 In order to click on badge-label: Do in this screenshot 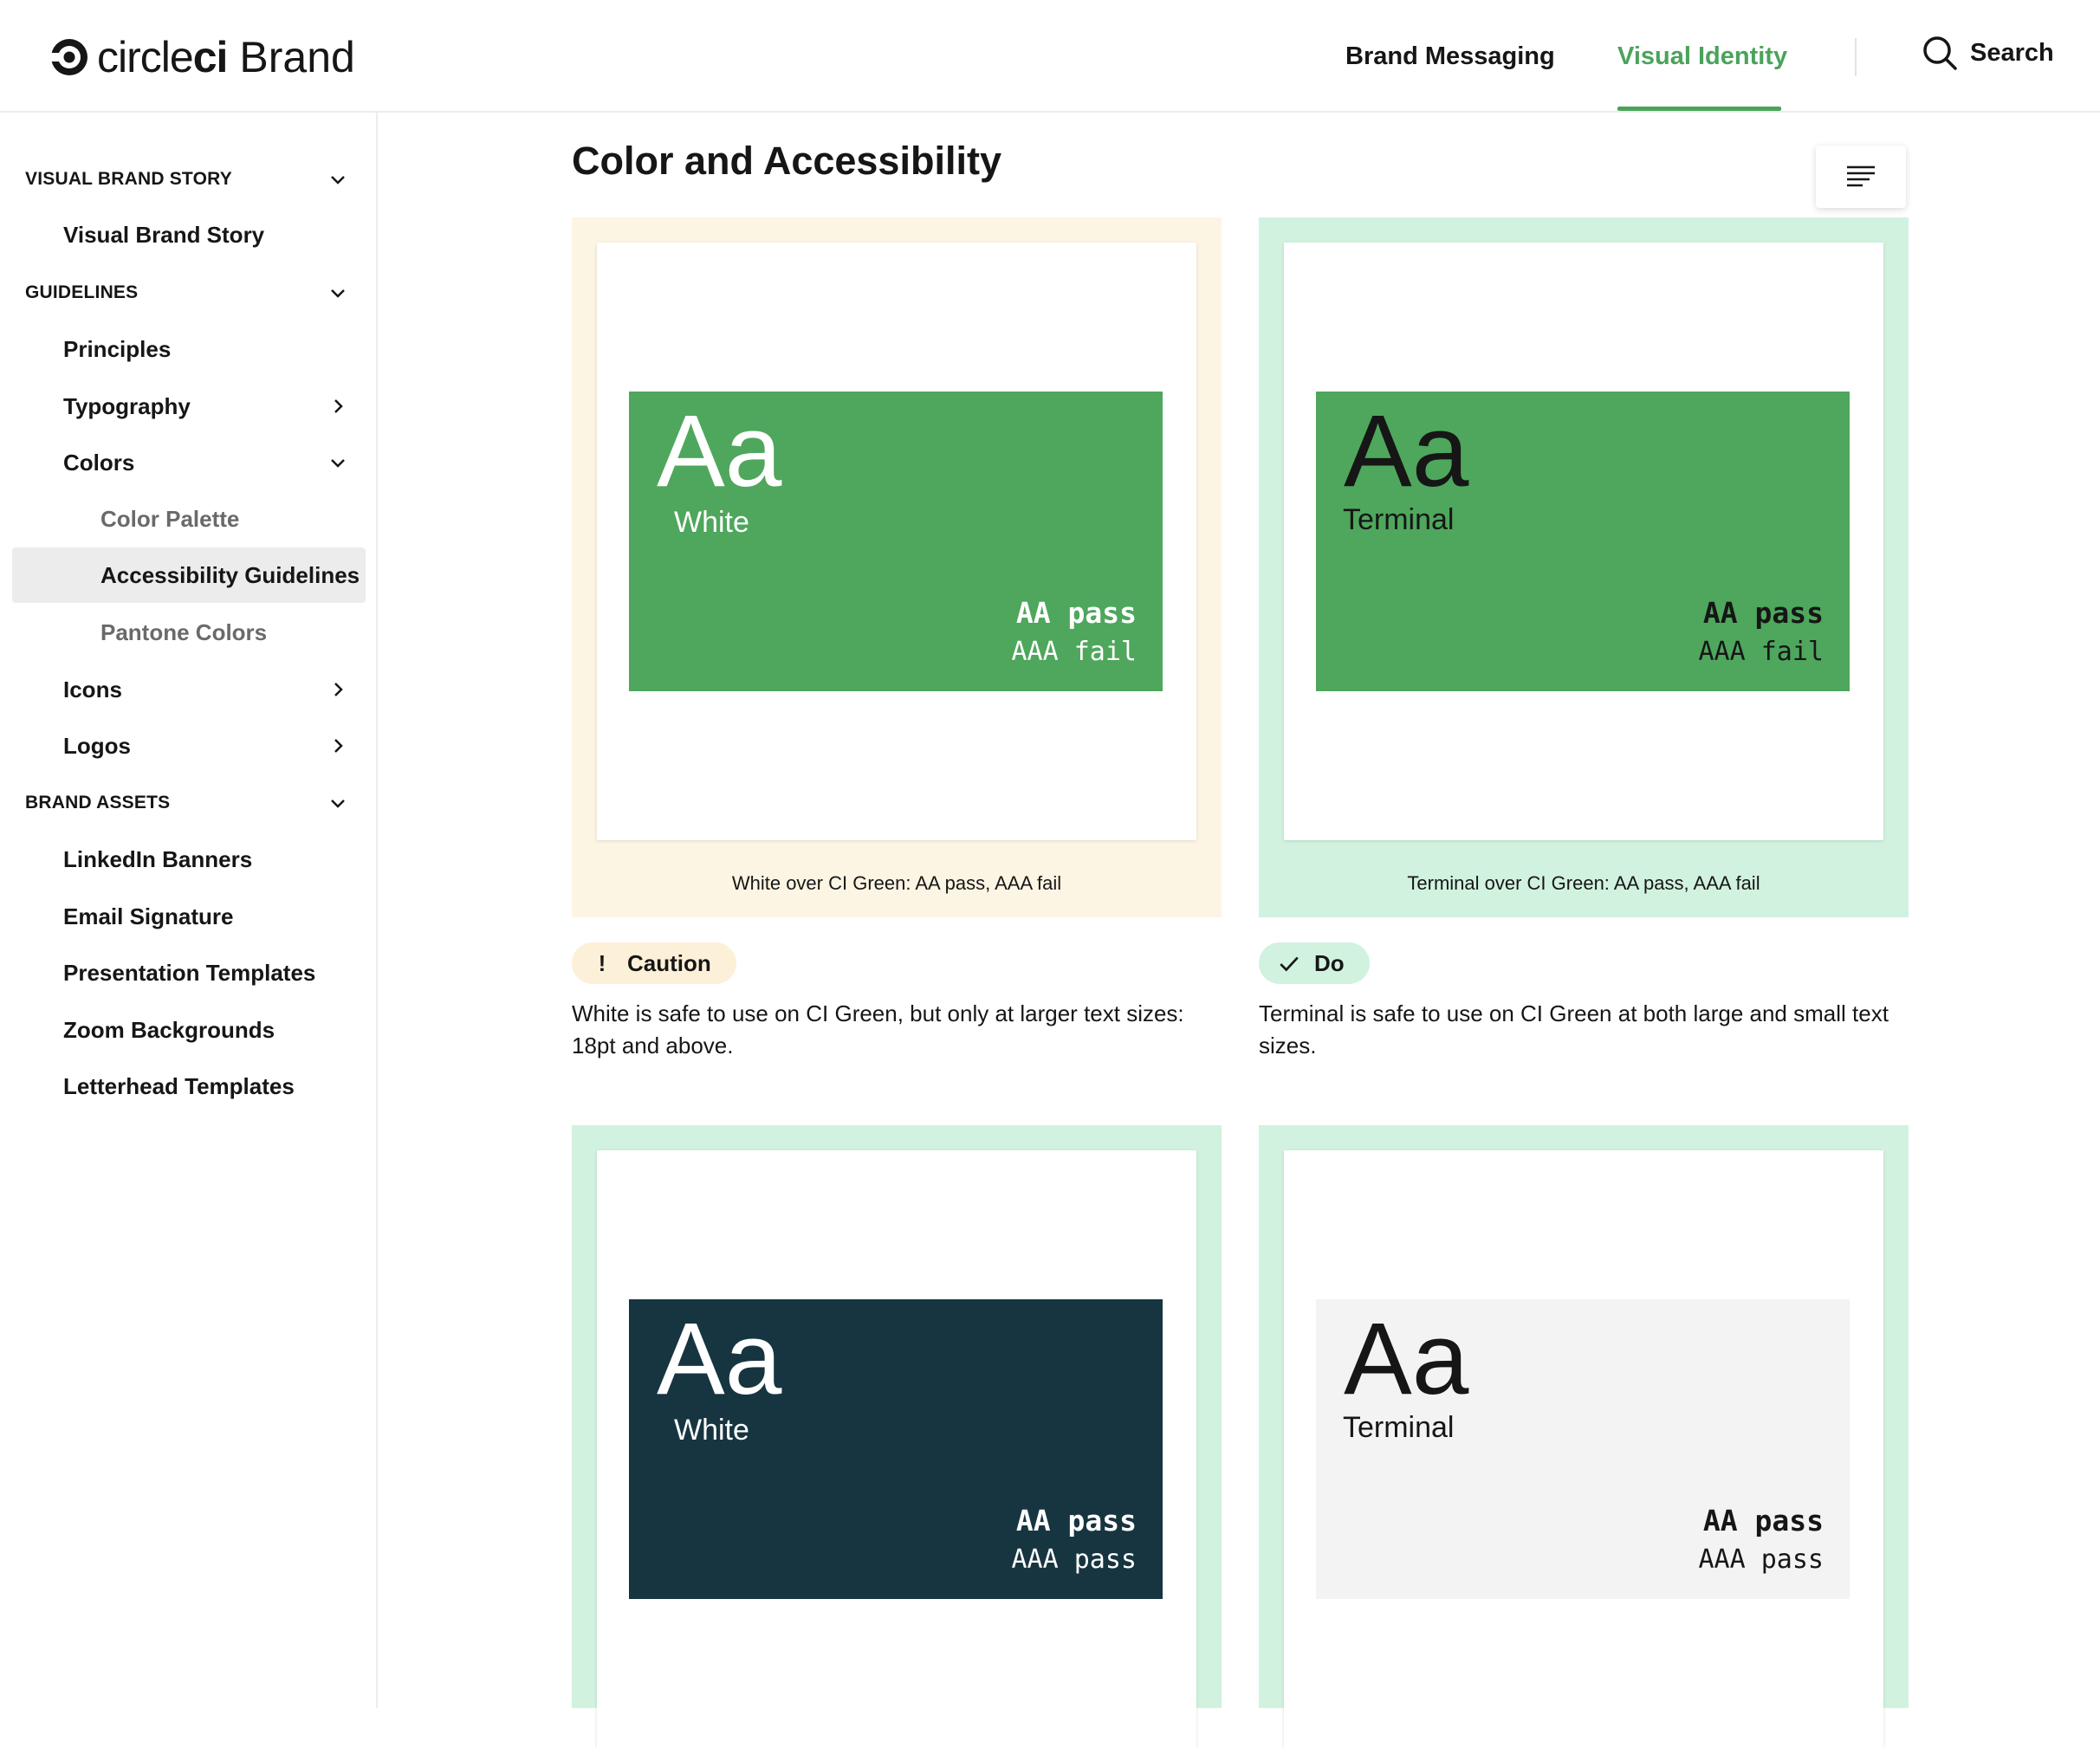, I will do `click(1329, 962)`.